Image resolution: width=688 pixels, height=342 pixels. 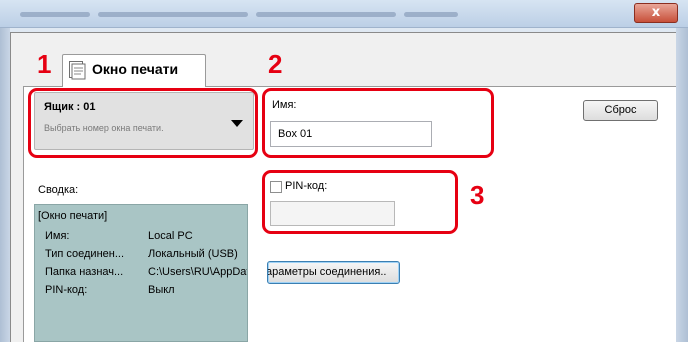 I want to click on window-title-bar, so click(x=344, y=14).